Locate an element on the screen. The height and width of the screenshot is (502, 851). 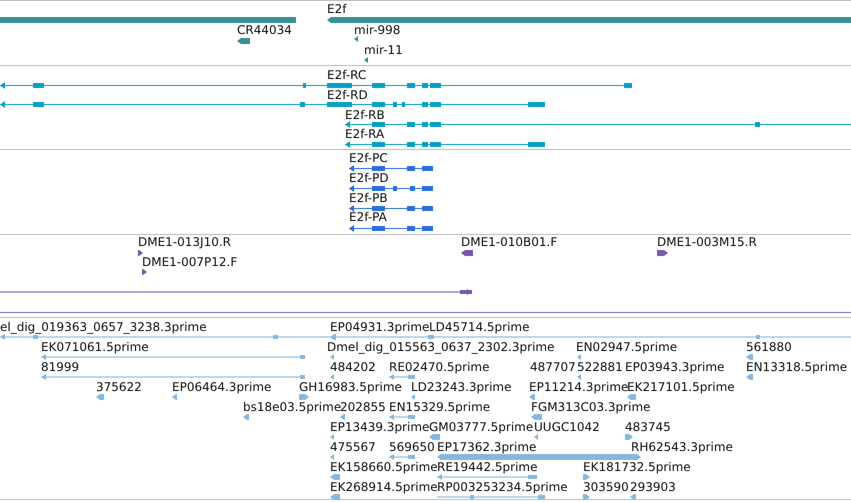
feature-label: EK217101.5prime is located at coordinates (681, 387).